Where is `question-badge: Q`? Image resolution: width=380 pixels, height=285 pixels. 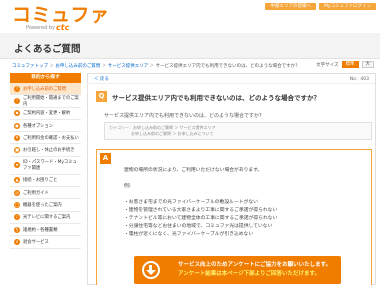 question-badge: Q is located at coordinates (101, 96).